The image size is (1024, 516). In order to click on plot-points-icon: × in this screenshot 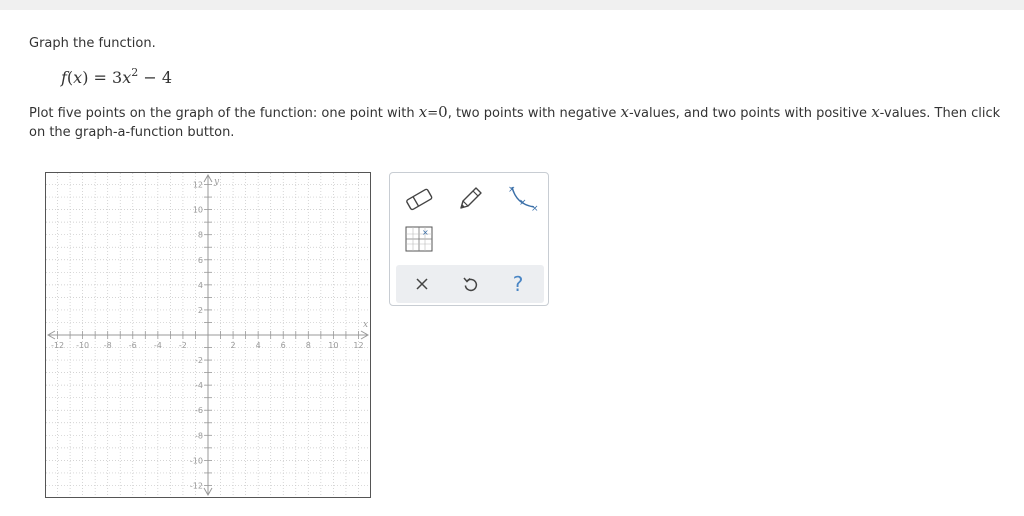, I will do `click(419, 241)`.